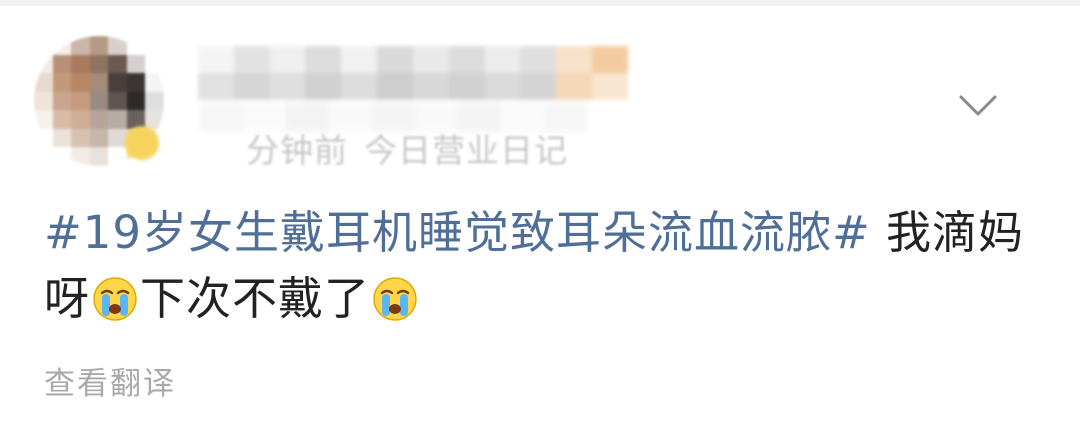 The height and width of the screenshot is (432, 1080). Describe the element at coordinates (947, 232) in the screenshot. I see `post-text-part1: 我滴妈` at that location.